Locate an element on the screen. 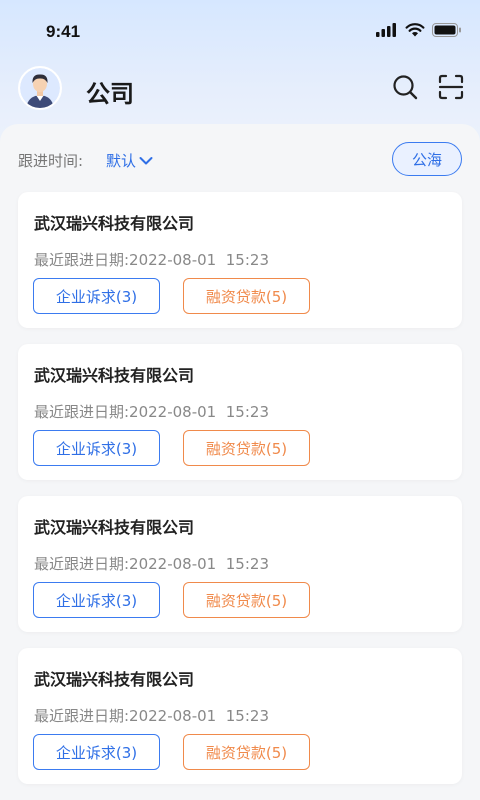 This screenshot has height=800, width=480. page-title: 公司 is located at coordinates (110, 94).